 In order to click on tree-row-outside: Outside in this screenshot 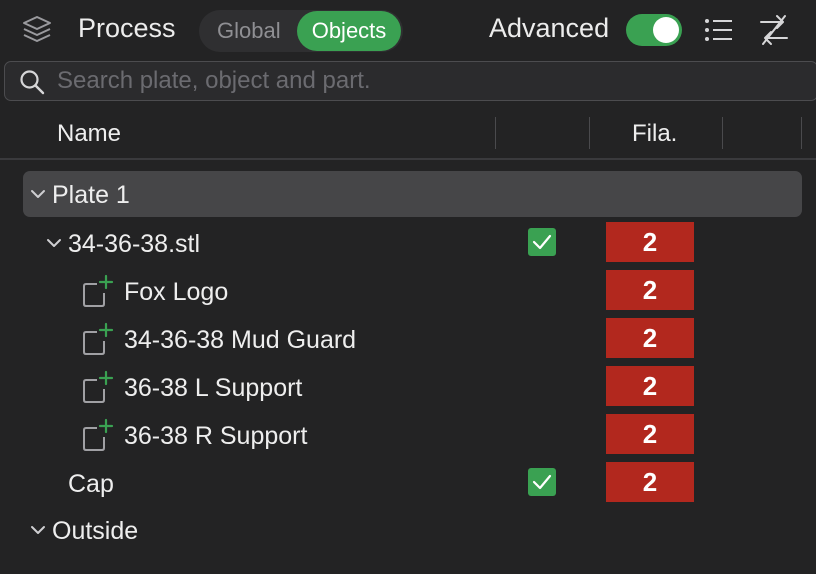, I will do `click(408, 530)`.